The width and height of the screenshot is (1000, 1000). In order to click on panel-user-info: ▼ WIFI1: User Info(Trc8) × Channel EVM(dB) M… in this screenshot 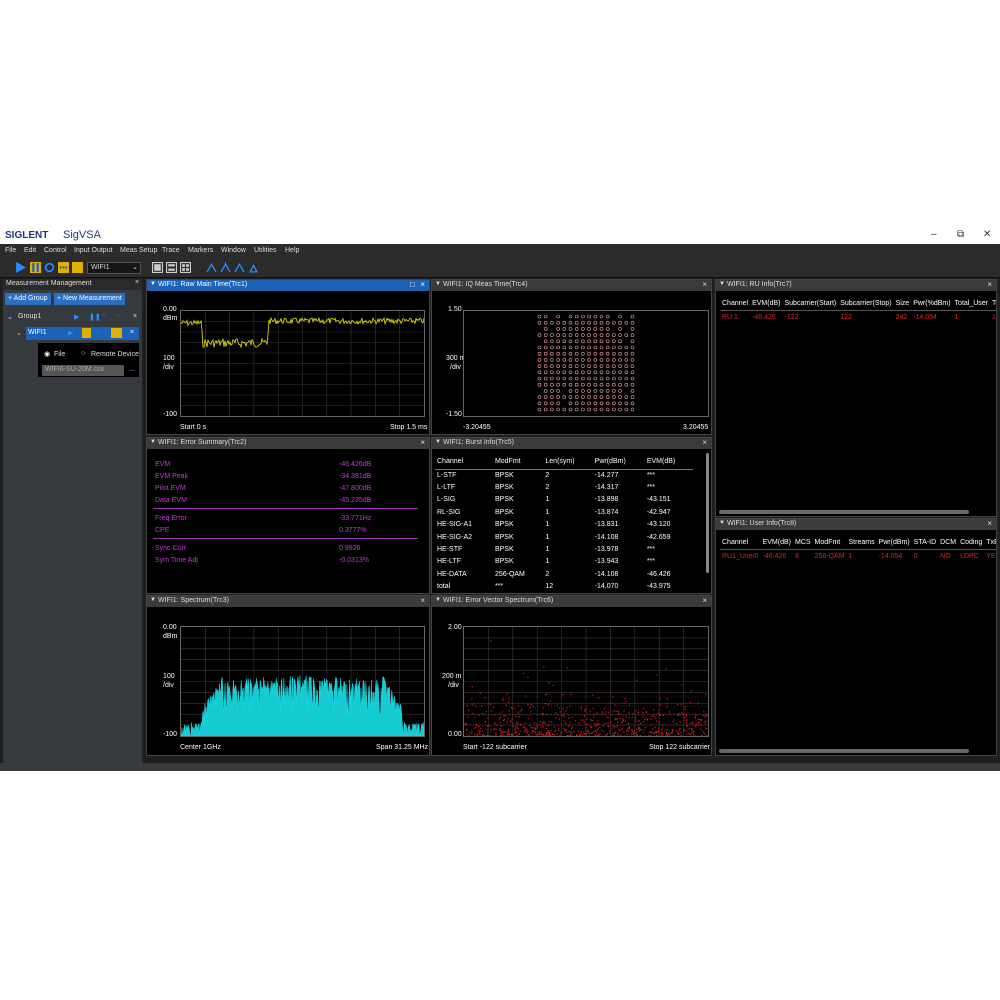, I will do `click(856, 637)`.